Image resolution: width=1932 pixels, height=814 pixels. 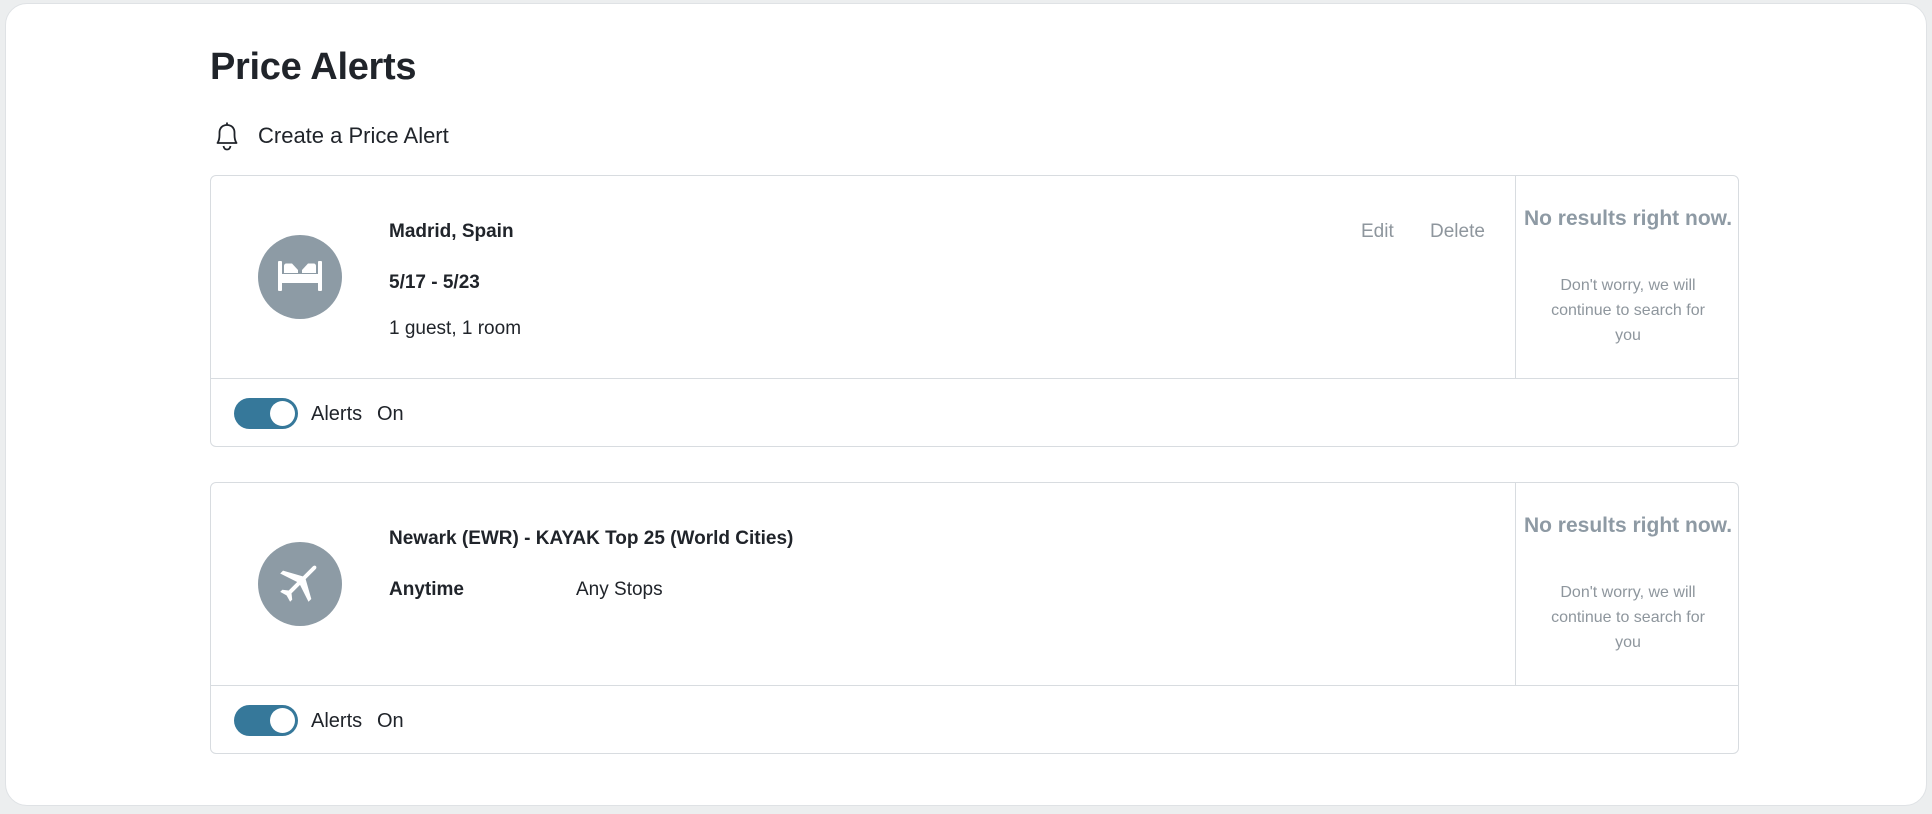 What do you see at coordinates (1377, 232) in the screenshot?
I see `edit-alert-link: Edit` at bounding box center [1377, 232].